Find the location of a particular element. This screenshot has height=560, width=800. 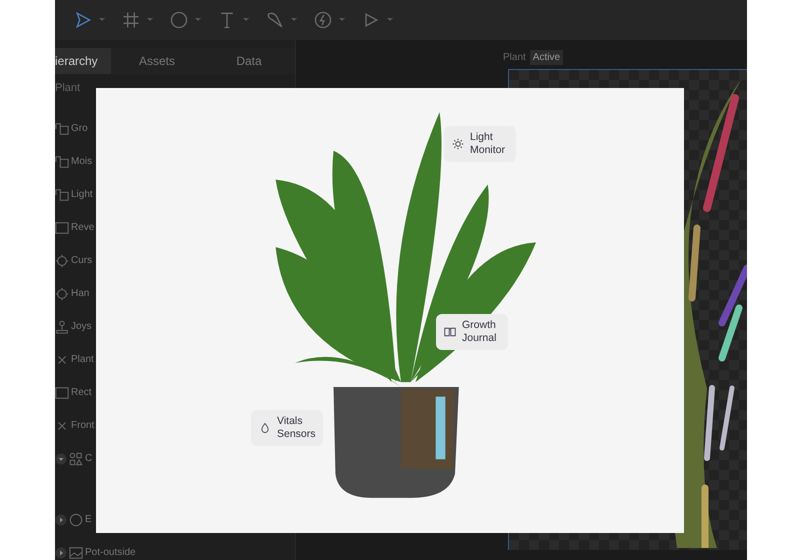

book-icon is located at coordinates (450, 332).